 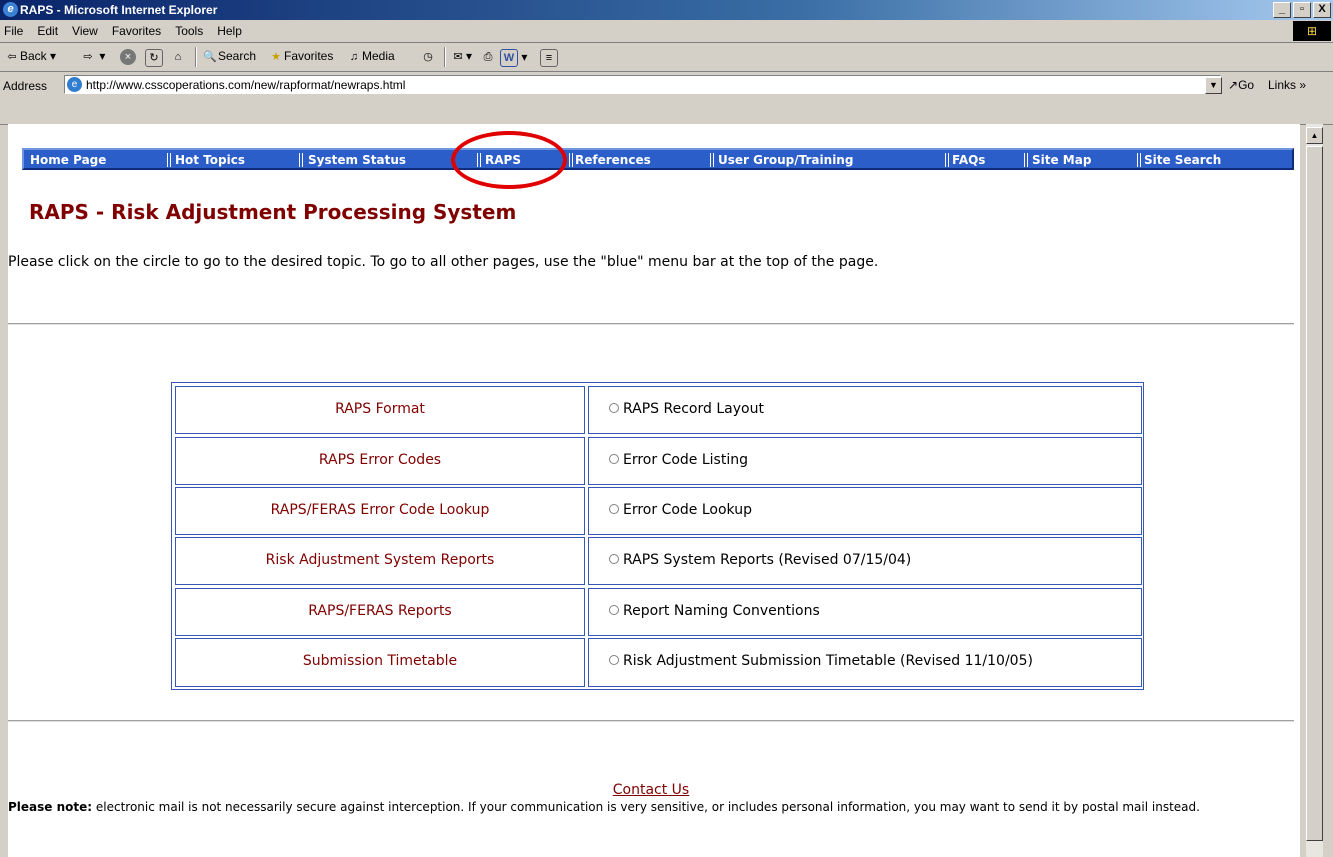 What do you see at coordinates (276, 57) in the screenshot?
I see `favorites-icon: ★` at bounding box center [276, 57].